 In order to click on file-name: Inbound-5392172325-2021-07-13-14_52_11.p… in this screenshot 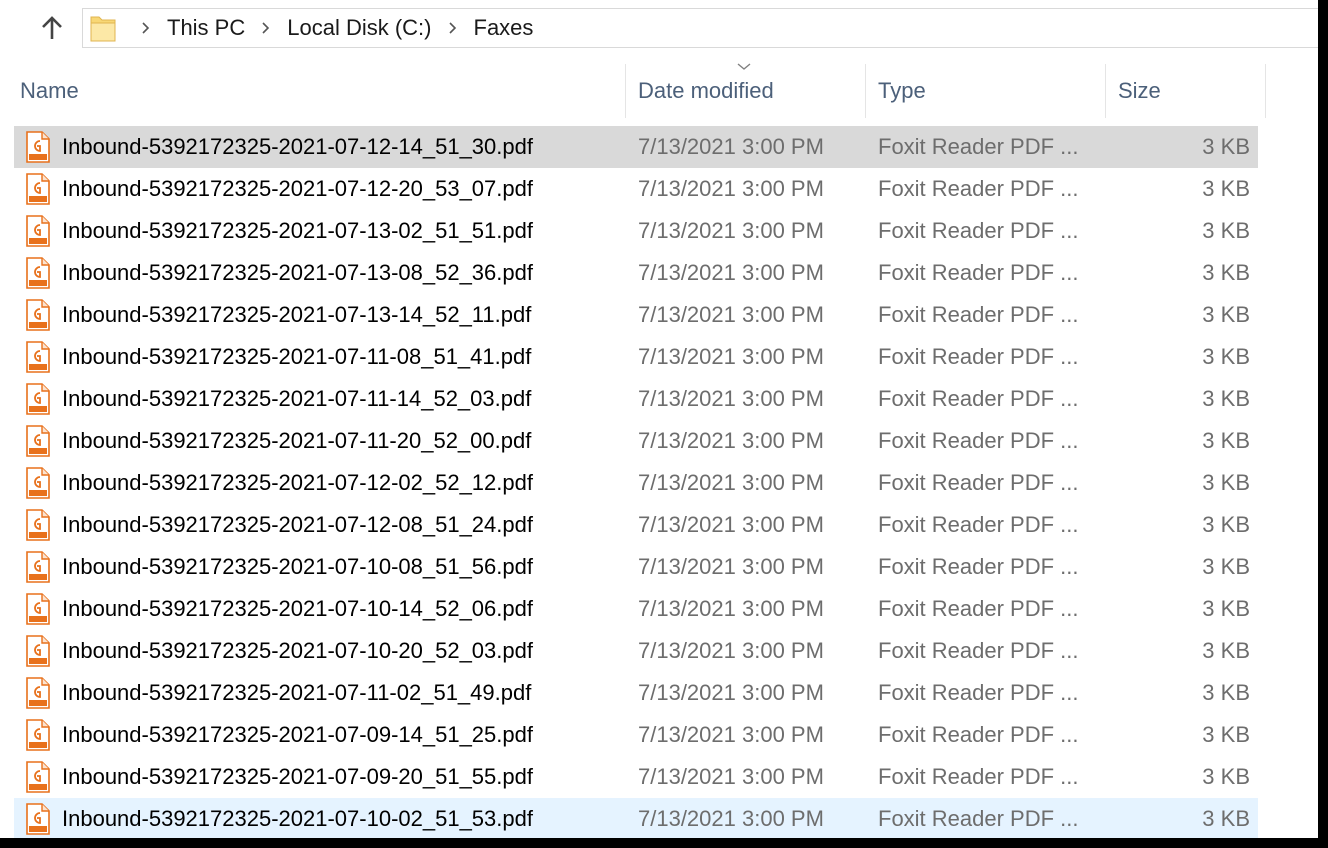, I will do `click(297, 314)`.